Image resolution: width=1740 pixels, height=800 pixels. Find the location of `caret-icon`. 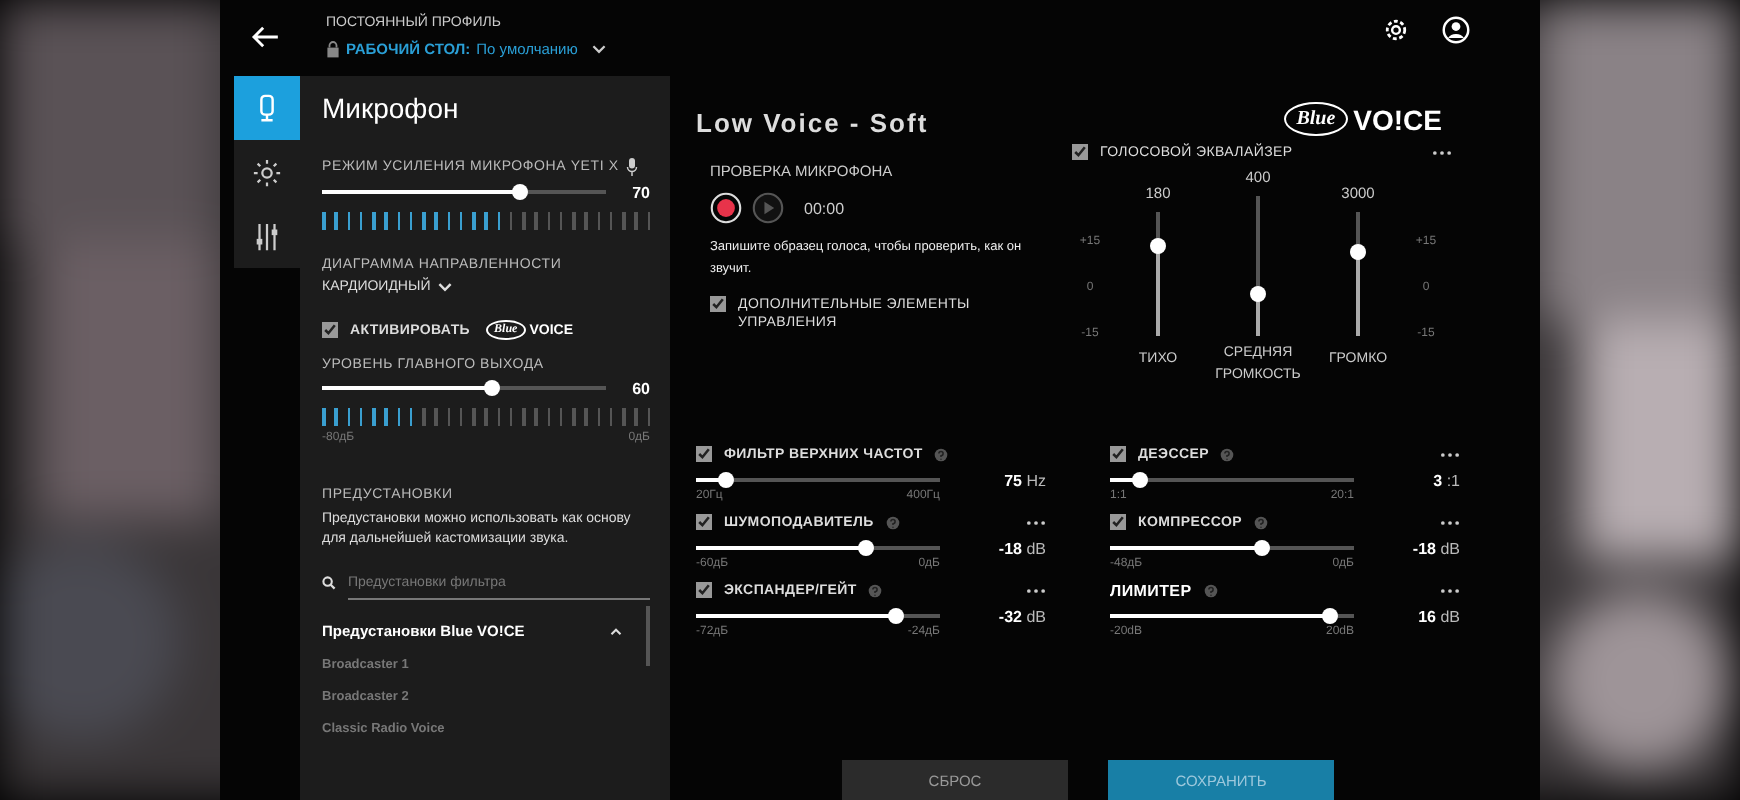

caret-icon is located at coordinates (616, 631).